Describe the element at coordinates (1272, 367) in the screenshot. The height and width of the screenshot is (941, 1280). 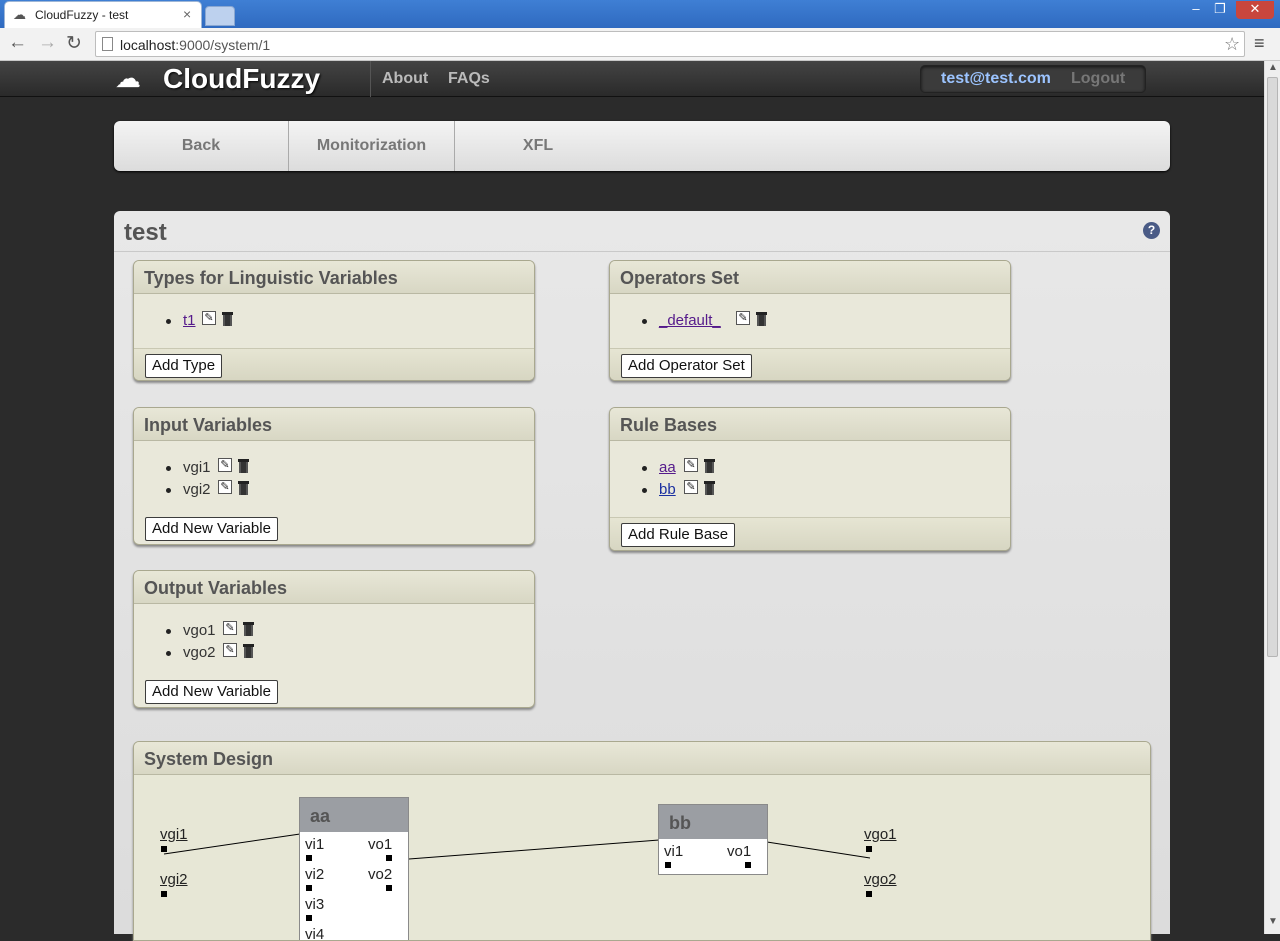
I see `scroll-thumb` at that location.